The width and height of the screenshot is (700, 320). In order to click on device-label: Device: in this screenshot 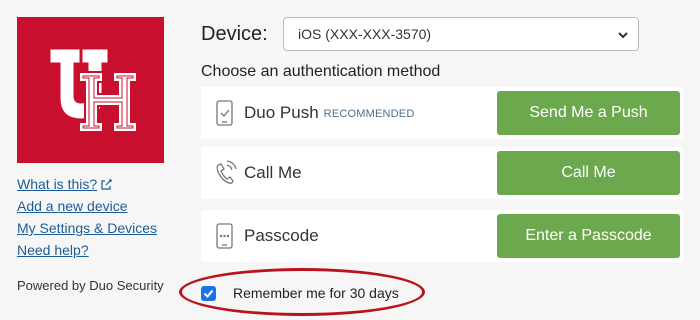, I will do `click(234, 33)`.